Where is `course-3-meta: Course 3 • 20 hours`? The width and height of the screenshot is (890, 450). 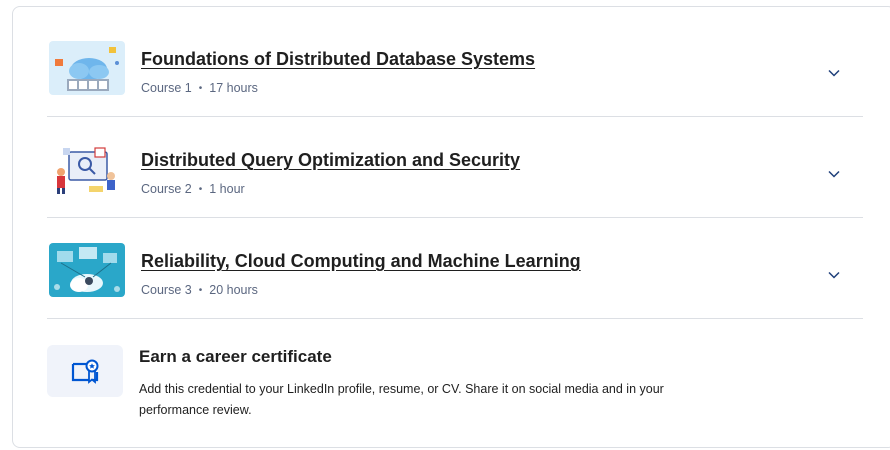 course-3-meta: Course 3 • 20 hours is located at coordinates (199, 290).